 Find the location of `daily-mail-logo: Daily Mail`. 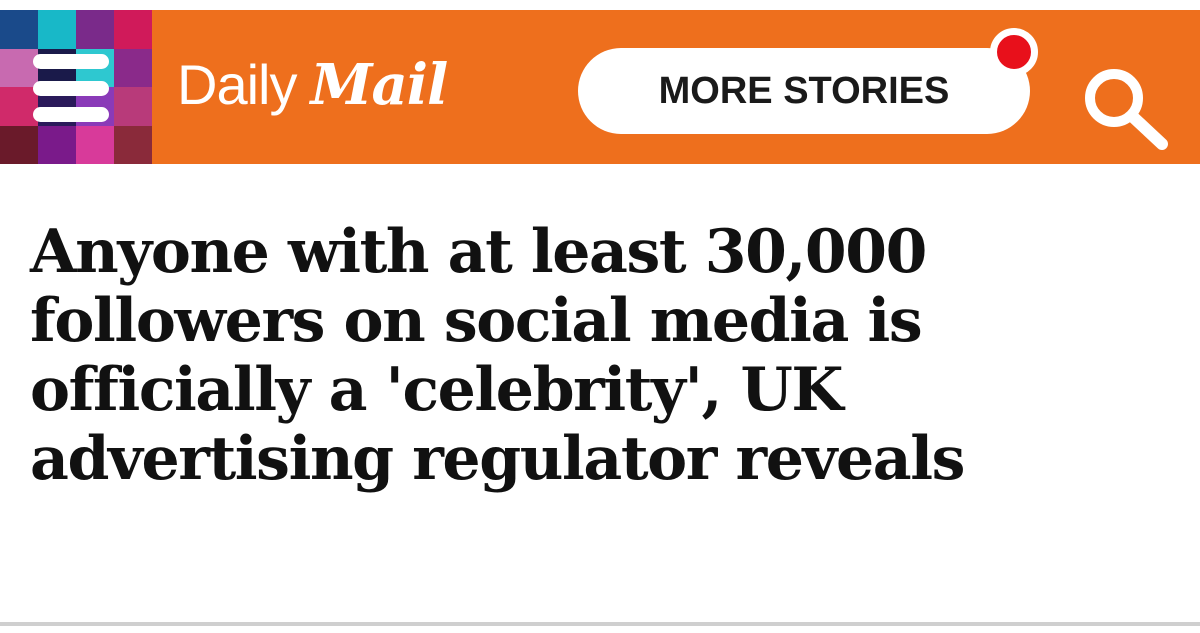

daily-mail-logo: Daily Mail is located at coordinates (312, 87).